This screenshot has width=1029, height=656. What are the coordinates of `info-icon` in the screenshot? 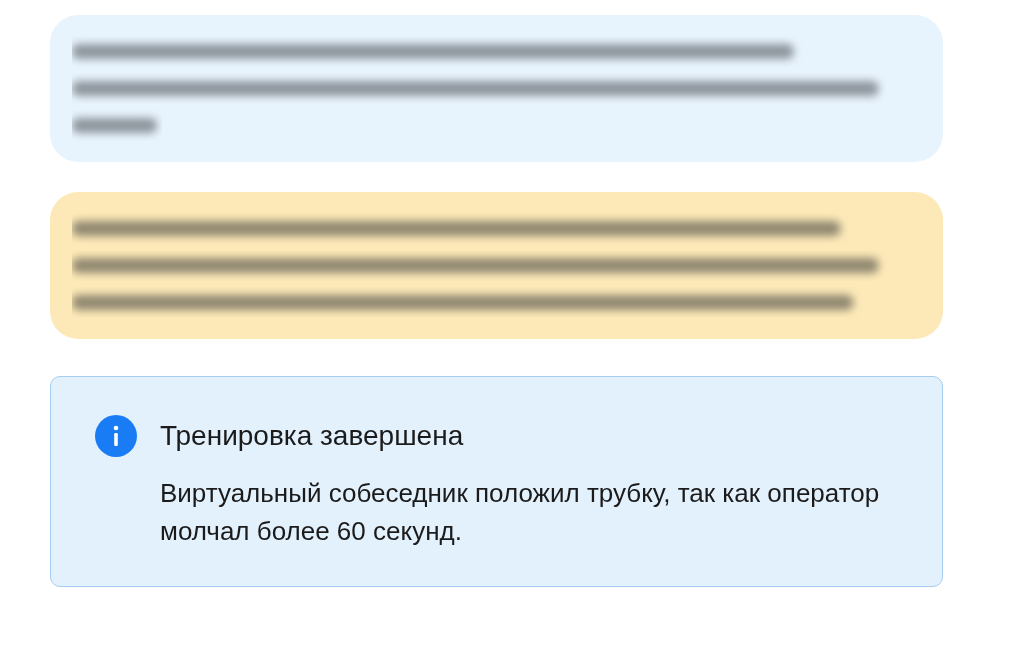 It's located at (116, 436).